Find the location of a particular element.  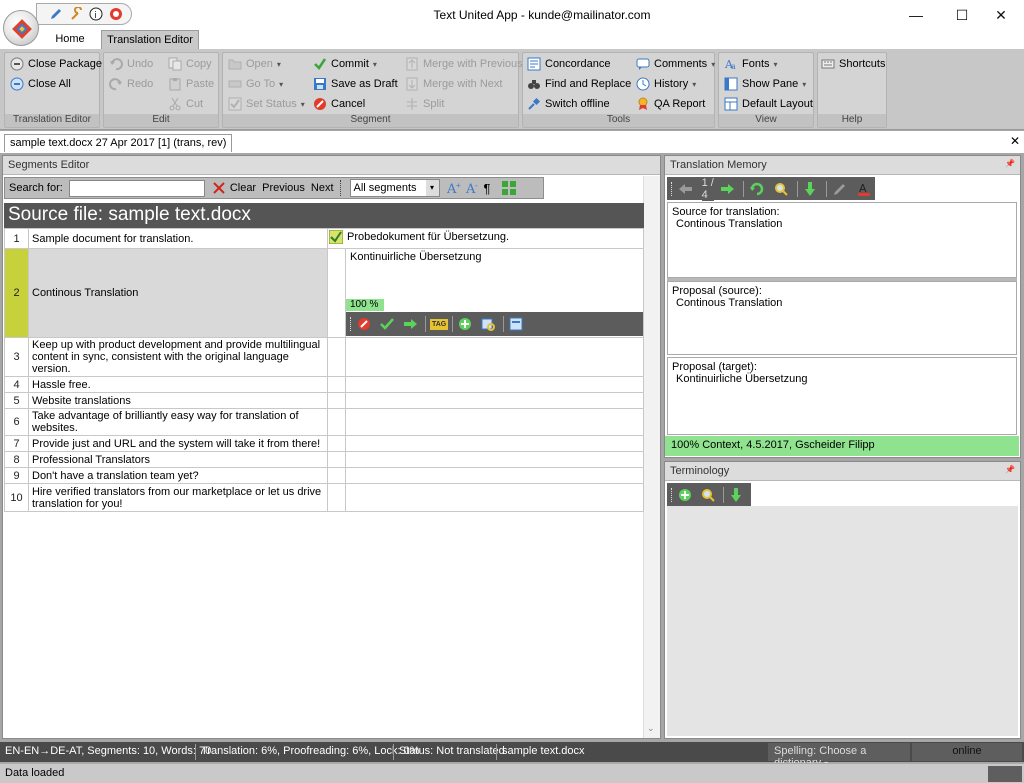

merge-previous-button: Merge with Previous is located at coordinates (464, 64).